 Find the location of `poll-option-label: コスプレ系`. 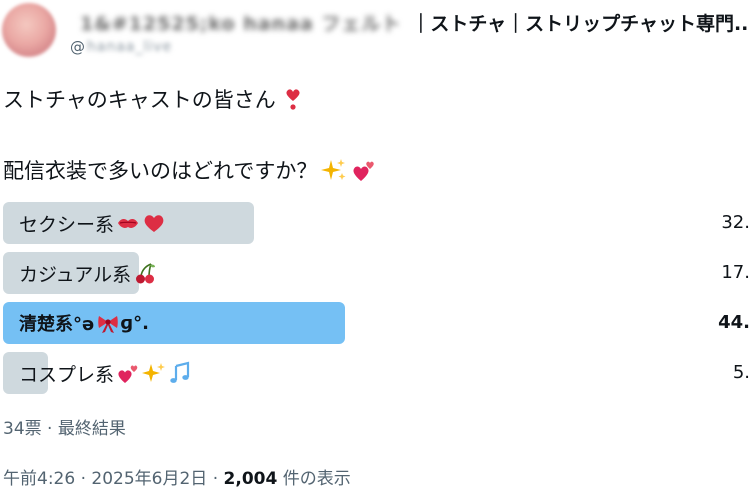

poll-option-label: コスプレ系 is located at coordinates (105, 373).